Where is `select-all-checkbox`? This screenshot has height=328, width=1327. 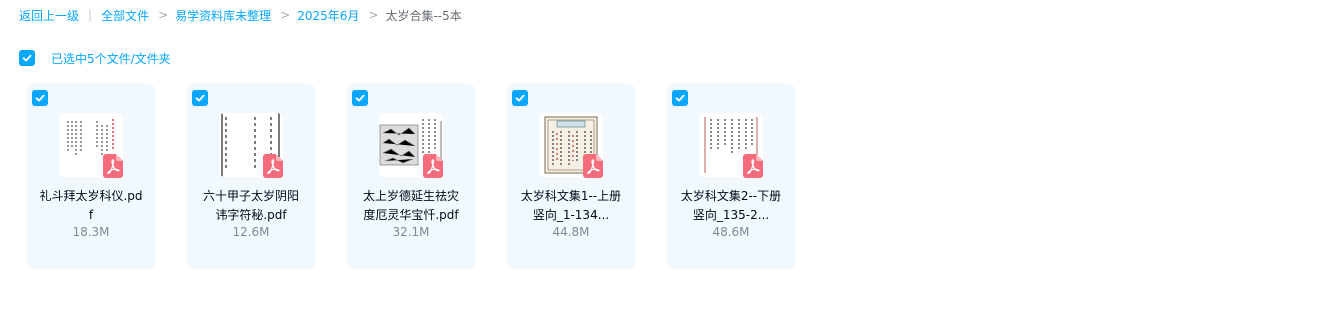 select-all-checkbox is located at coordinates (27, 58).